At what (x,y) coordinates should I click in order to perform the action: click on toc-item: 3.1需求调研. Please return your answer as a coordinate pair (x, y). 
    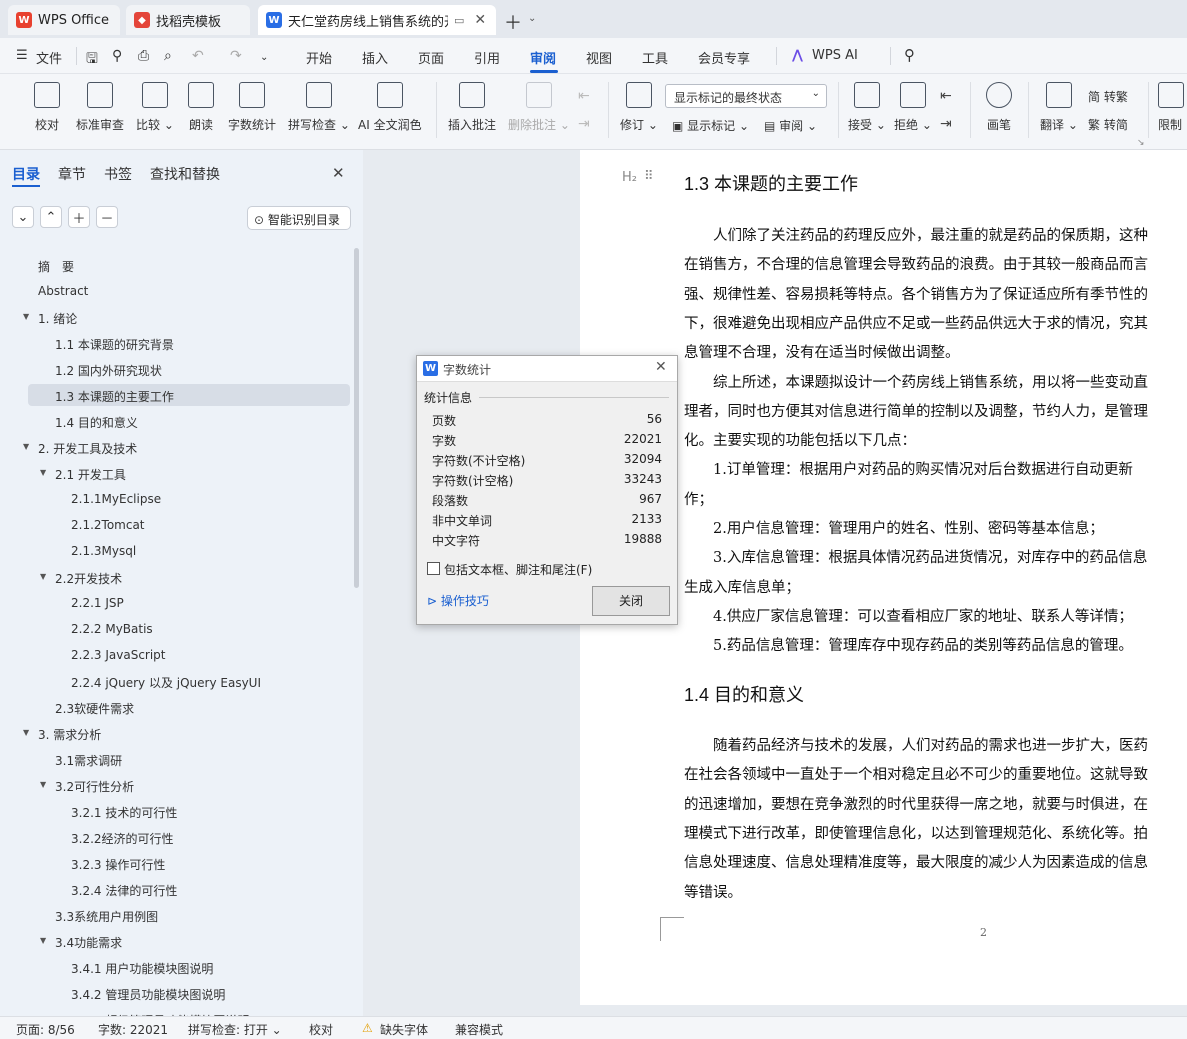
    Looking at the image, I should click on (88, 760).